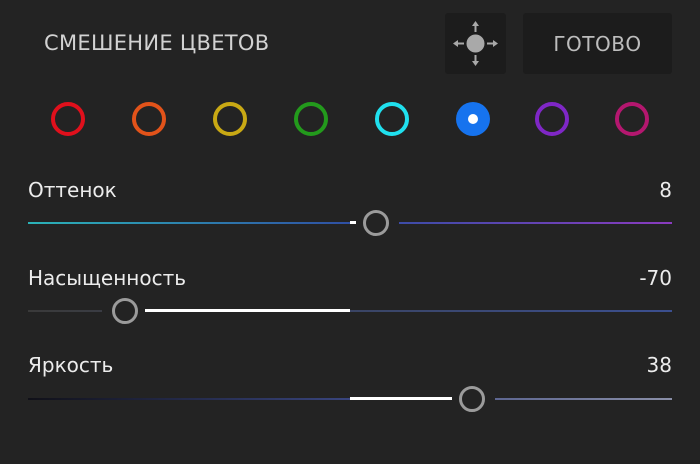 This screenshot has height=464, width=700. Describe the element at coordinates (72, 190) in the screenshot. I see `hue-label: Оттенок` at that location.